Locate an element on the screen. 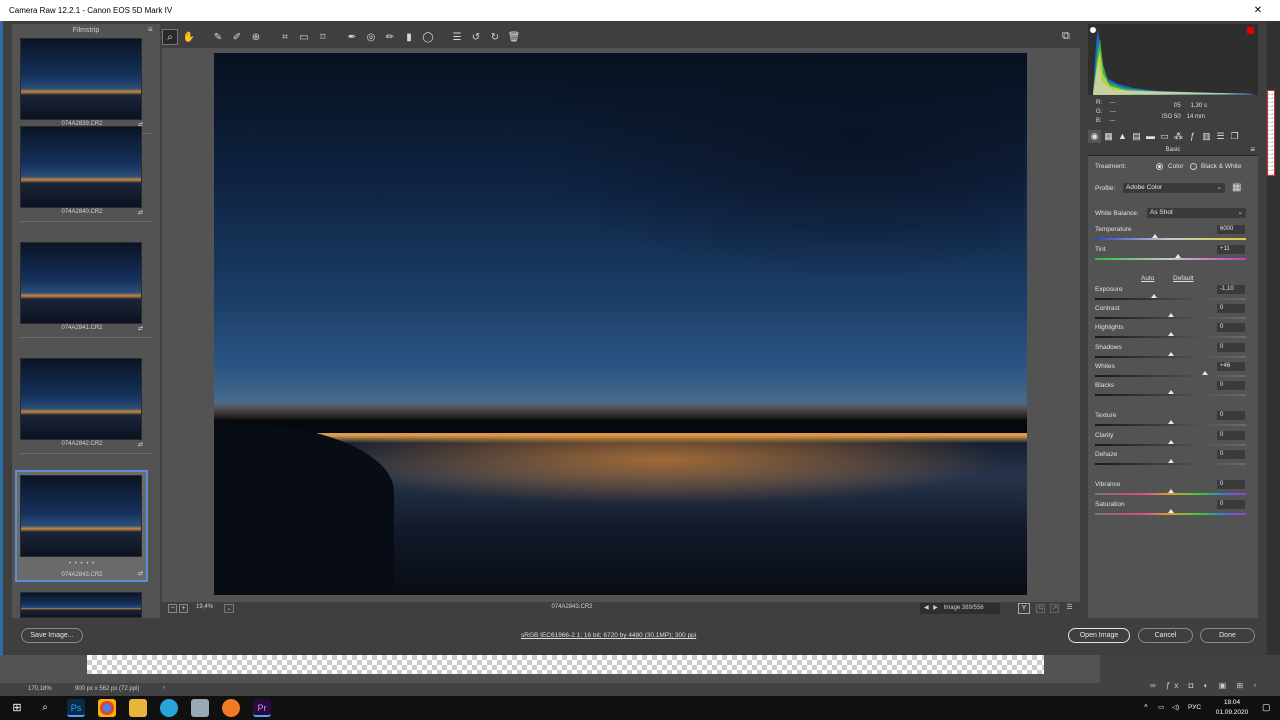 This screenshot has height=720, width=1280. slider-track-clarity is located at coordinates (1170, 445).